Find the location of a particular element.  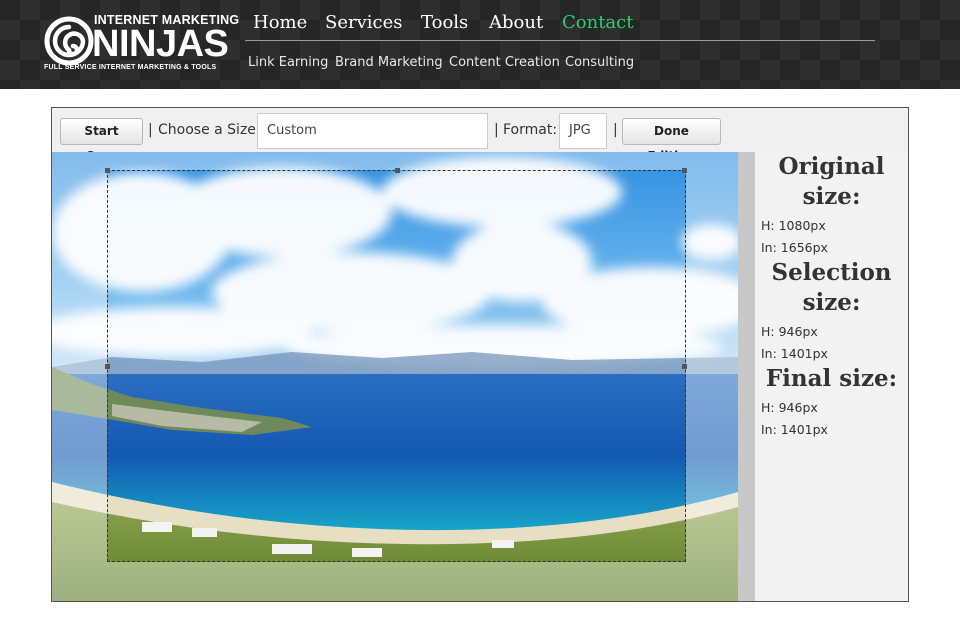

crop-handle-top-right is located at coordinates (684, 170).